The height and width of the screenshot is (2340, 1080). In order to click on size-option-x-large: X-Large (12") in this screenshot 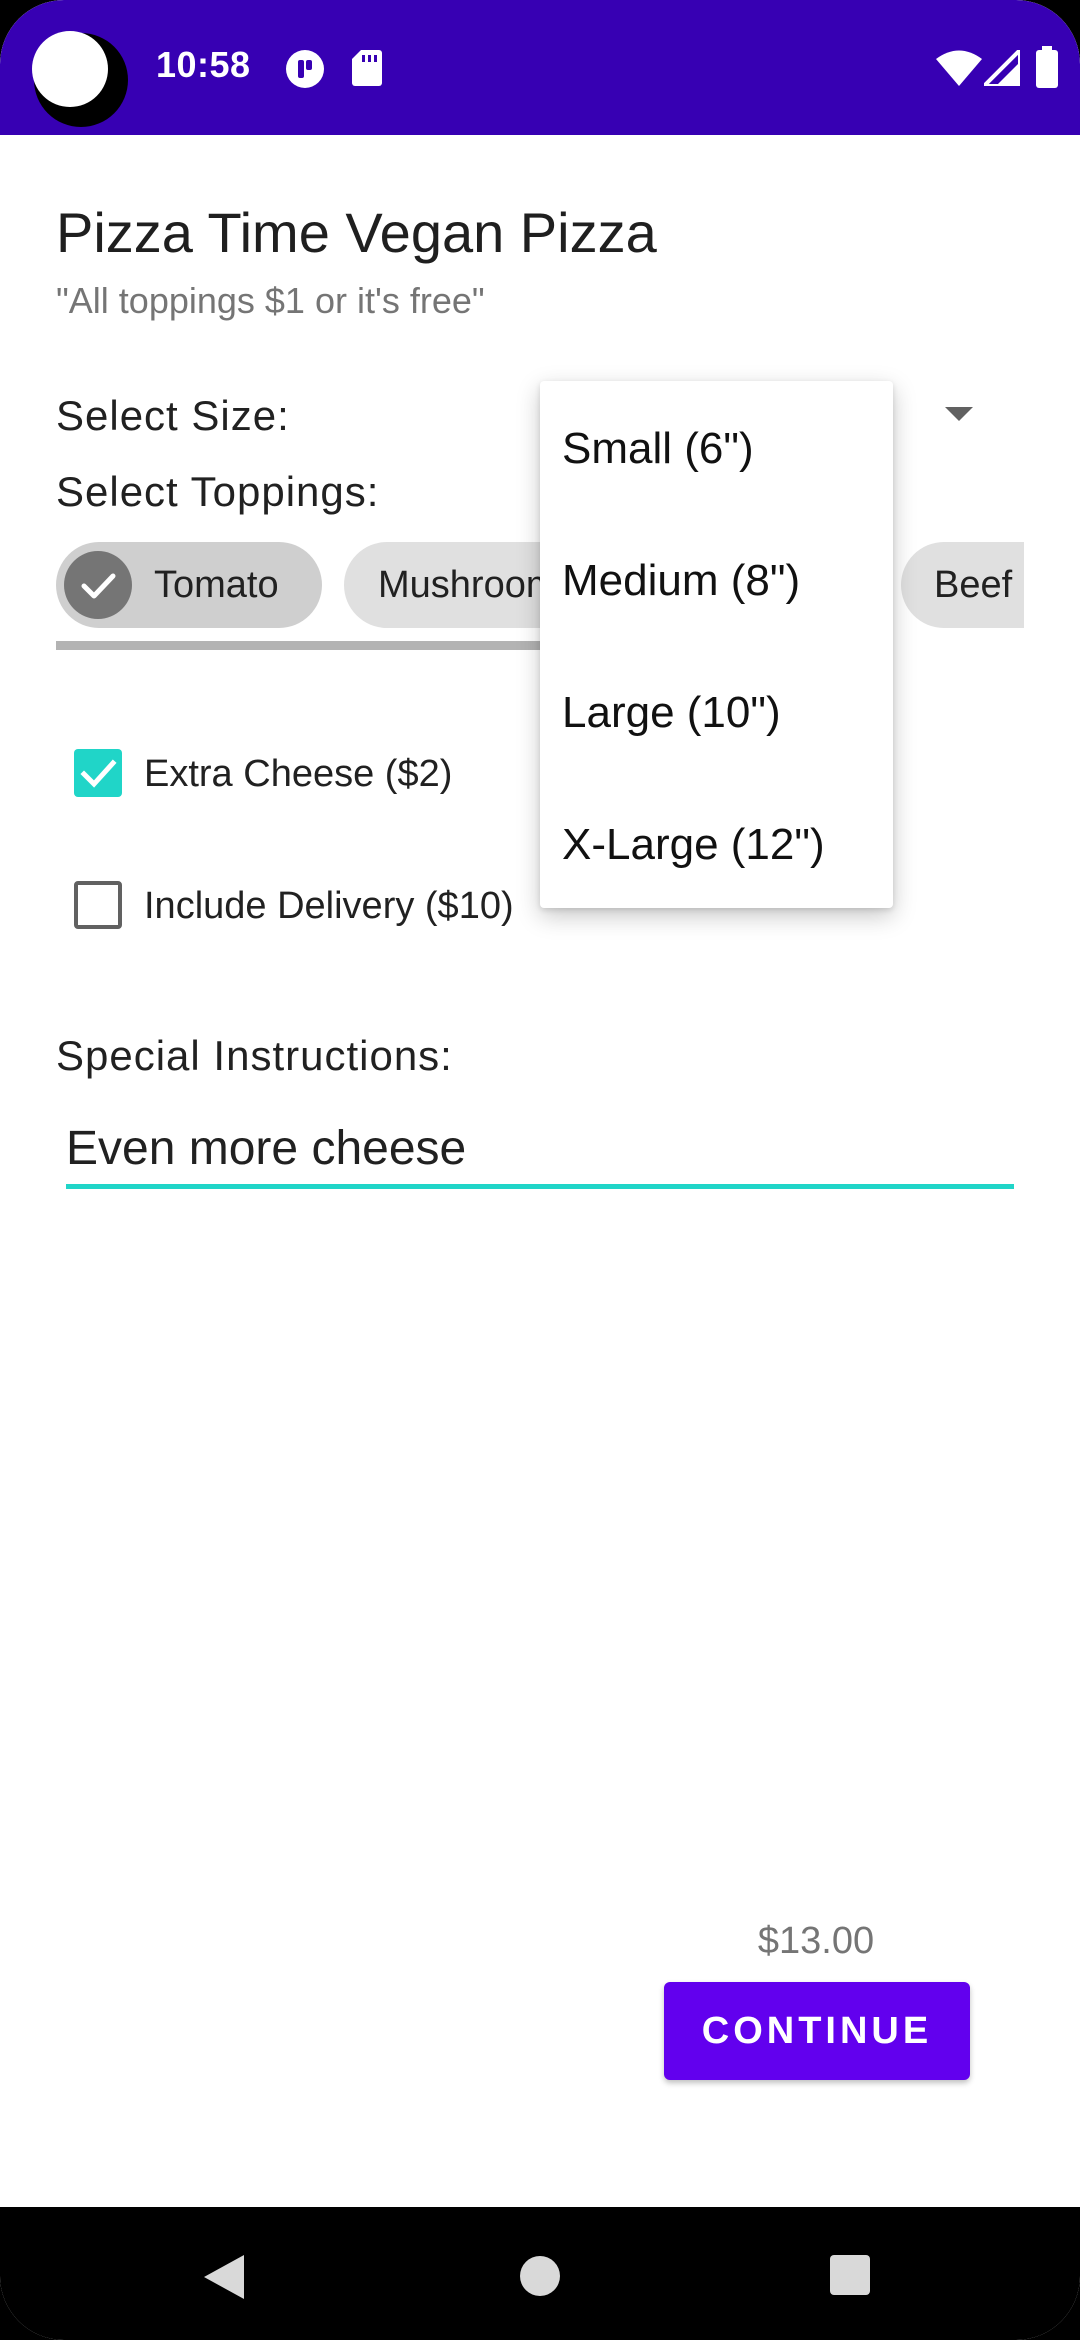, I will do `click(693, 845)`.